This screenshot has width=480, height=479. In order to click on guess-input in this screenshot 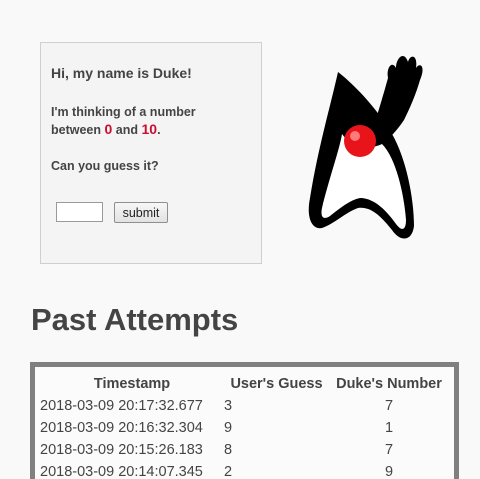, I will do `click(79, 212)`.